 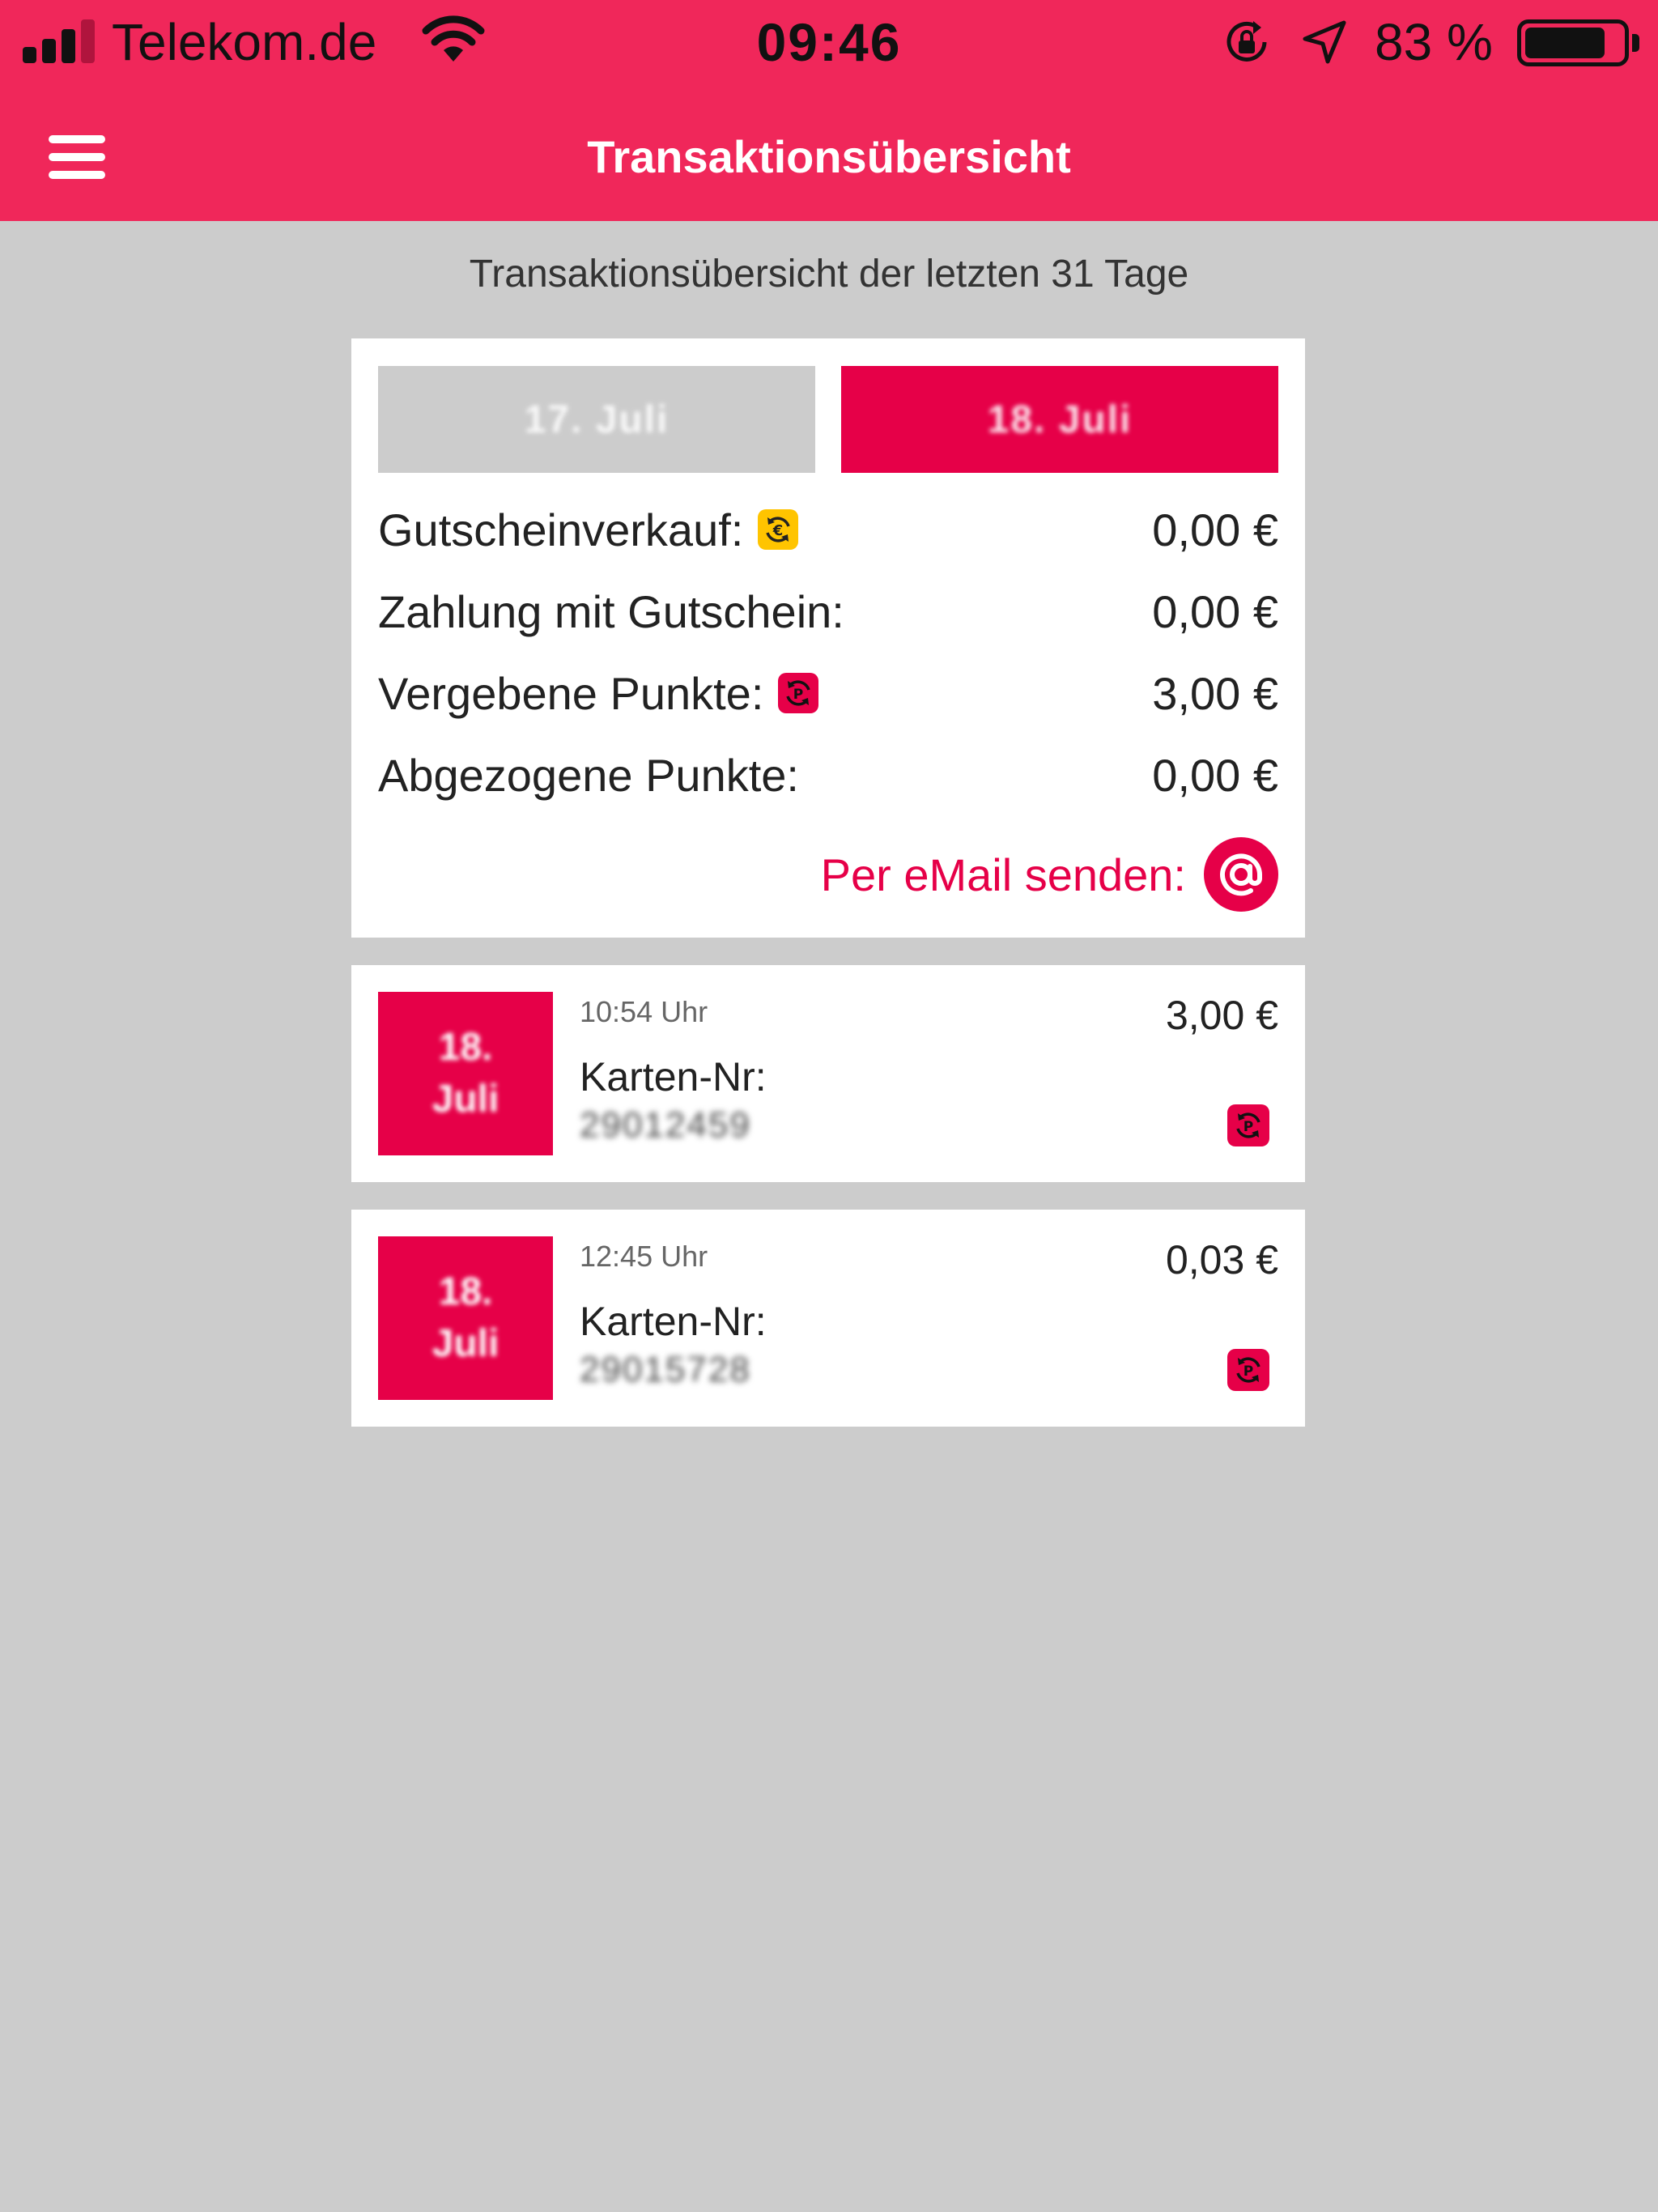 I want to click on date-tab-label: 18. Juli, so click(x=1060, y=420).